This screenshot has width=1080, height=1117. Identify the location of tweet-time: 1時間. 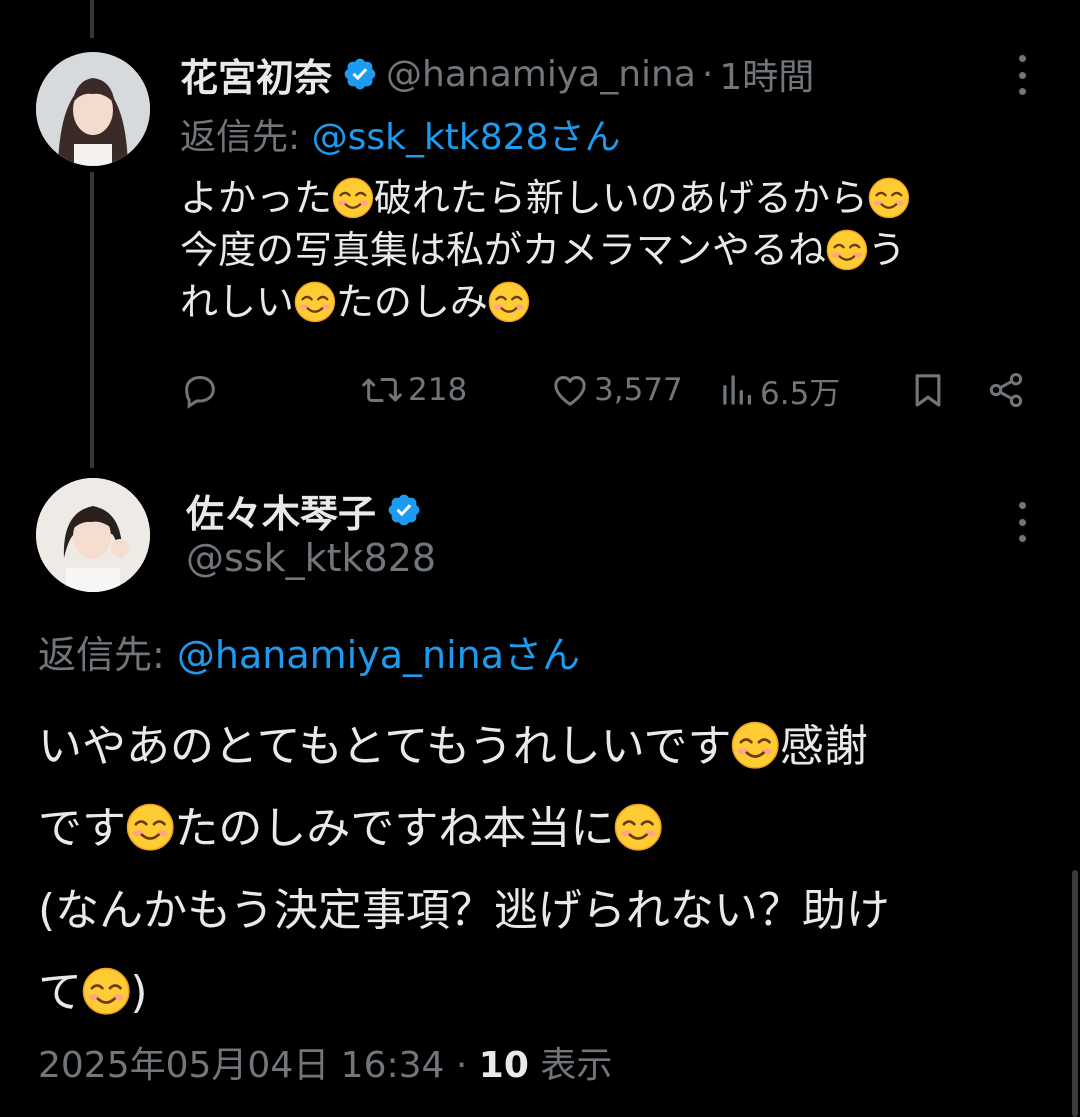
(766, 74).